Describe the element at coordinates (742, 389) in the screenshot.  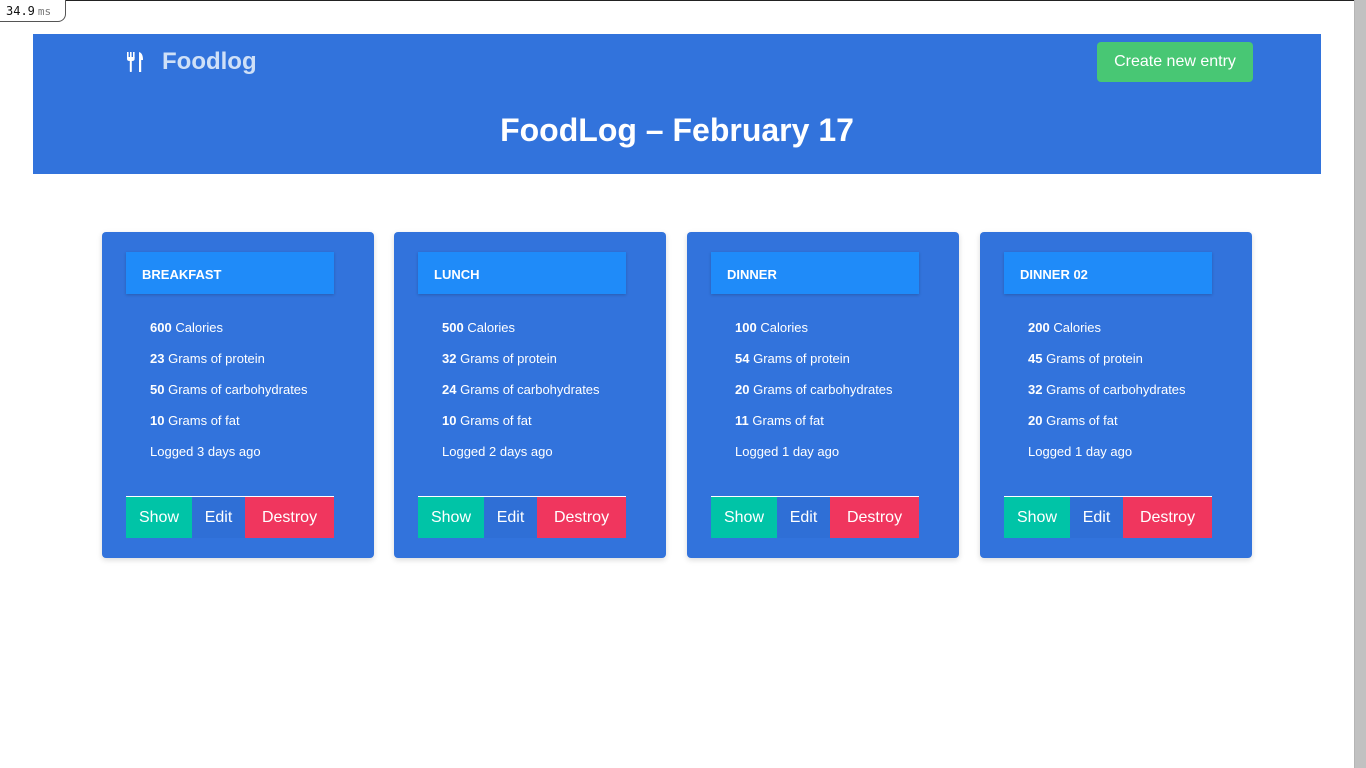
I see `carbs-value: 20` at that location.